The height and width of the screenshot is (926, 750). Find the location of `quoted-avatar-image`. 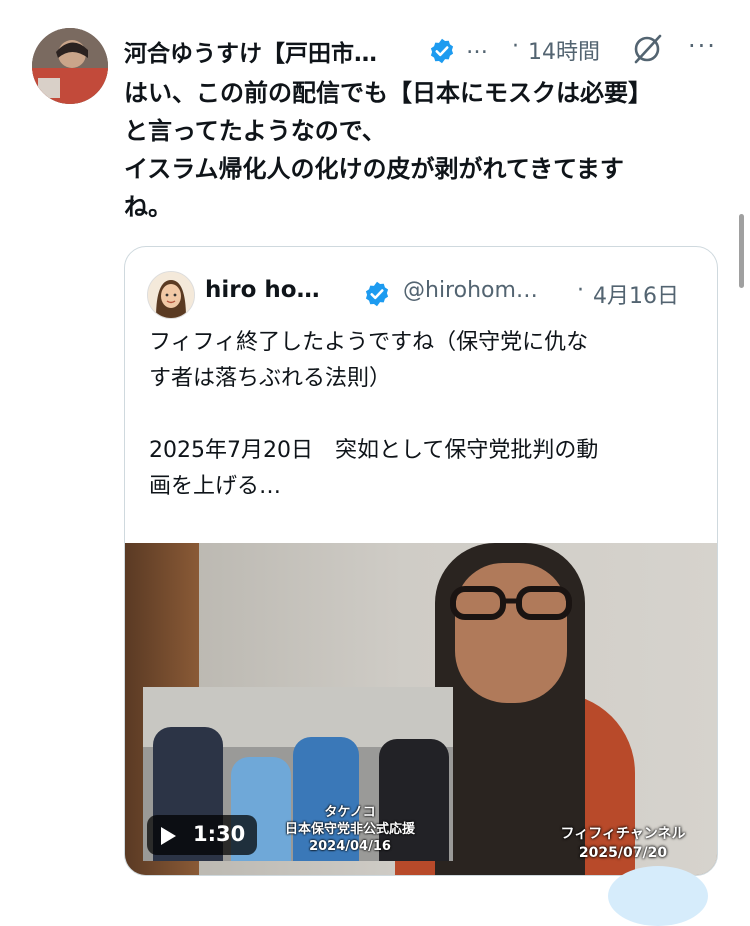

quoted-avatar-image is located at coordinates (171, 295).